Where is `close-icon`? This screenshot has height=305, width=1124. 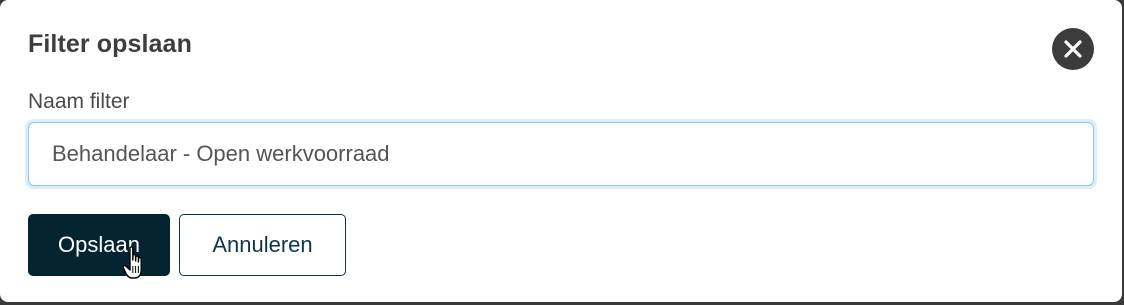
close-icon is located at coordinates (1073, 49).